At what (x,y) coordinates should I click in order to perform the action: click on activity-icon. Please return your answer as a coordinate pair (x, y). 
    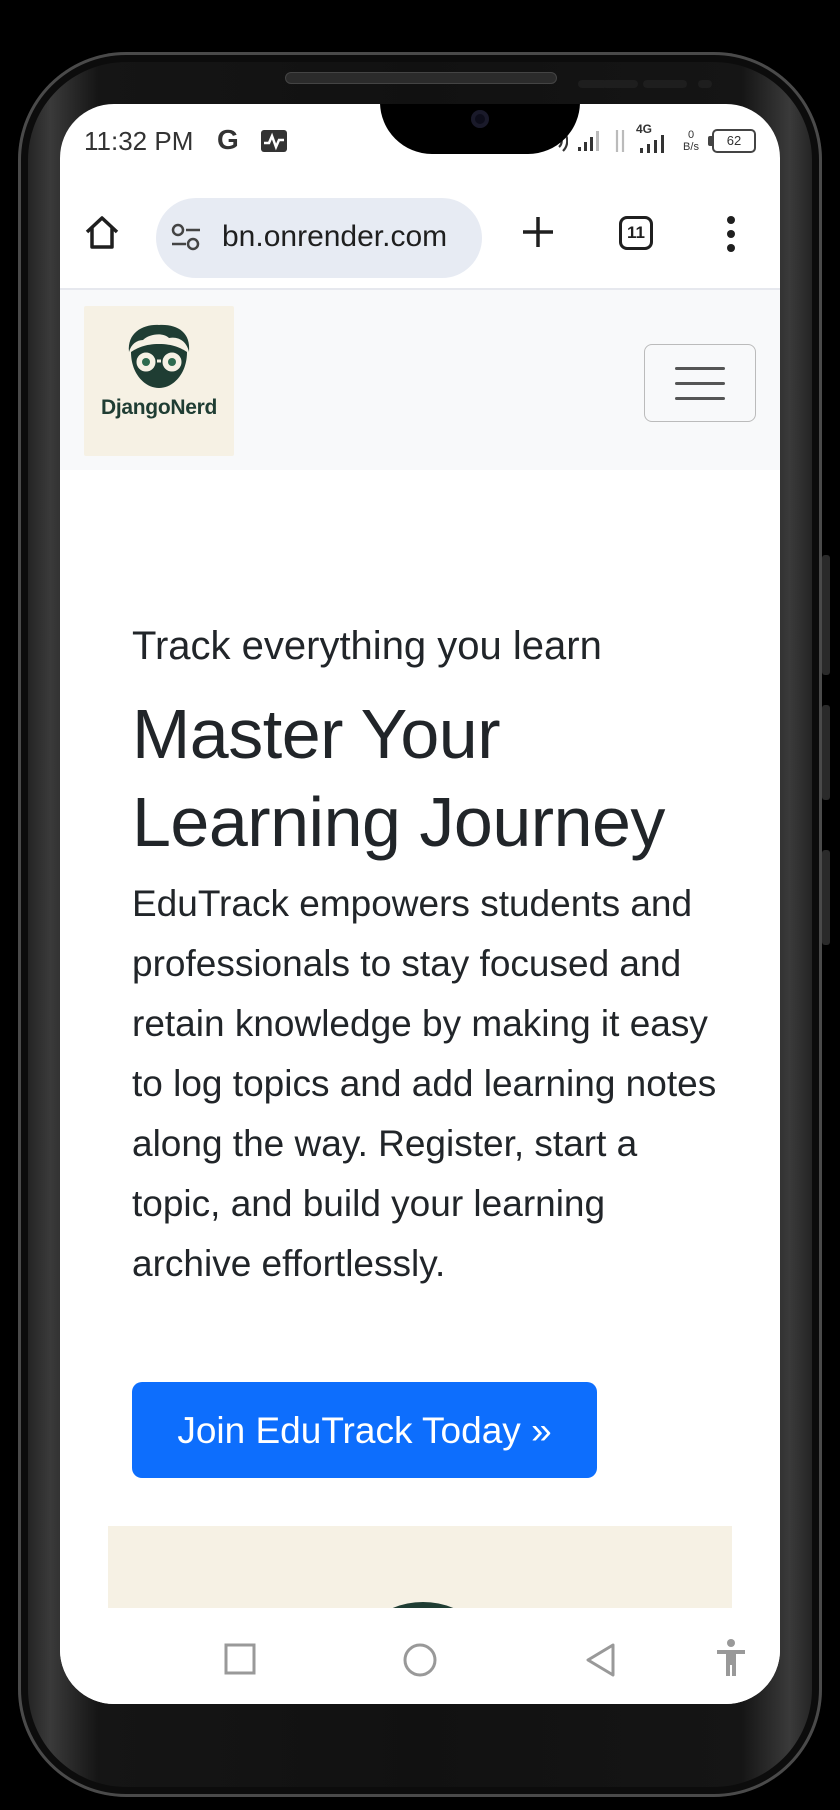
    Looking at the image, I should click on (274, 141).